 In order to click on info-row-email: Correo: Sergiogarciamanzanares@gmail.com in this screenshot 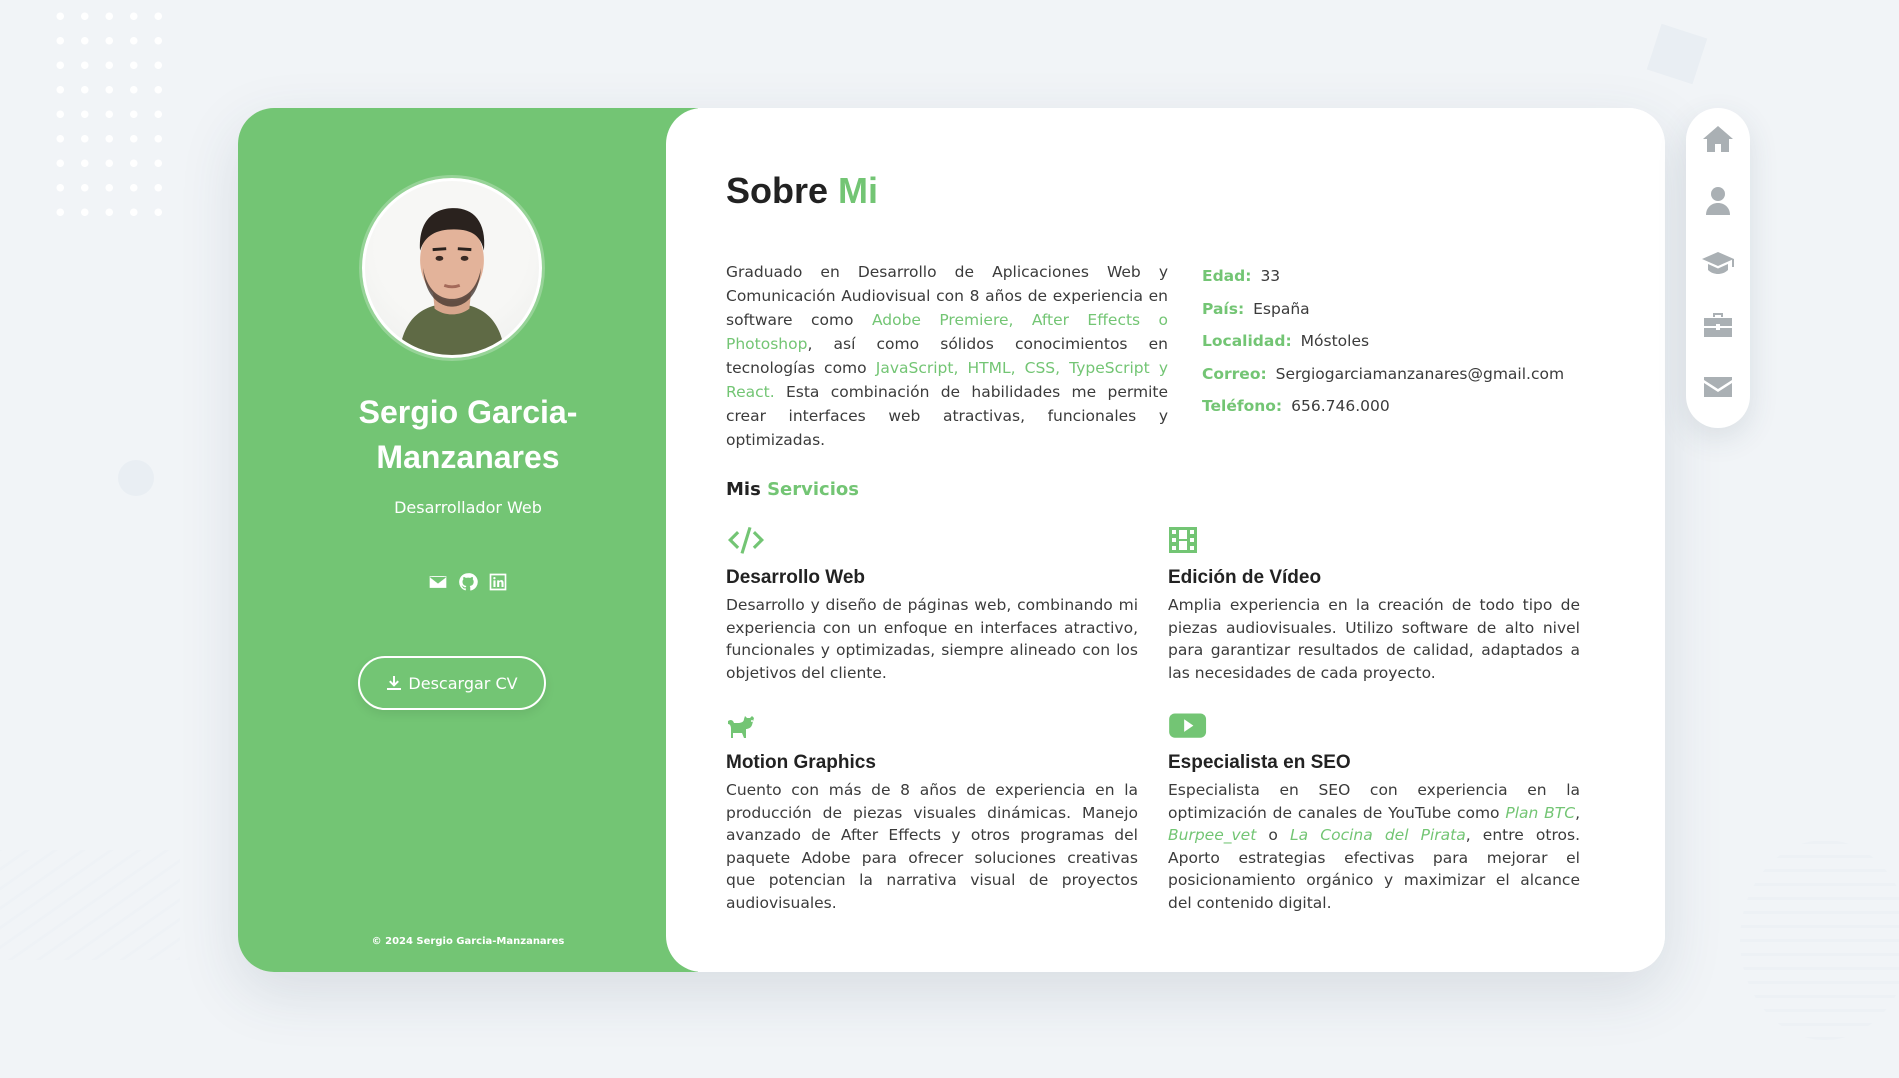, I will do `click(1412, 374)`.